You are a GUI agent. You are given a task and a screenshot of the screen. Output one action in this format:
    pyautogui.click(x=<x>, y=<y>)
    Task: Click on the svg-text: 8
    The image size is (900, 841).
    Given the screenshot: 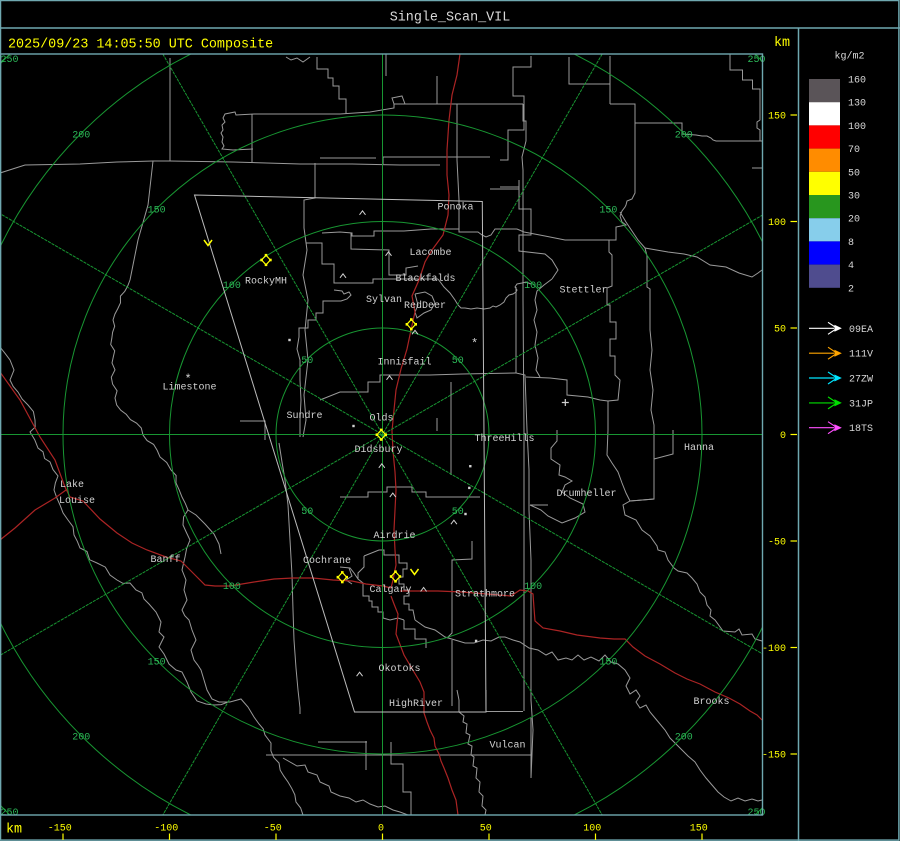 What is the action you would take?
    pyautogui.click(x=851, y=243)
    